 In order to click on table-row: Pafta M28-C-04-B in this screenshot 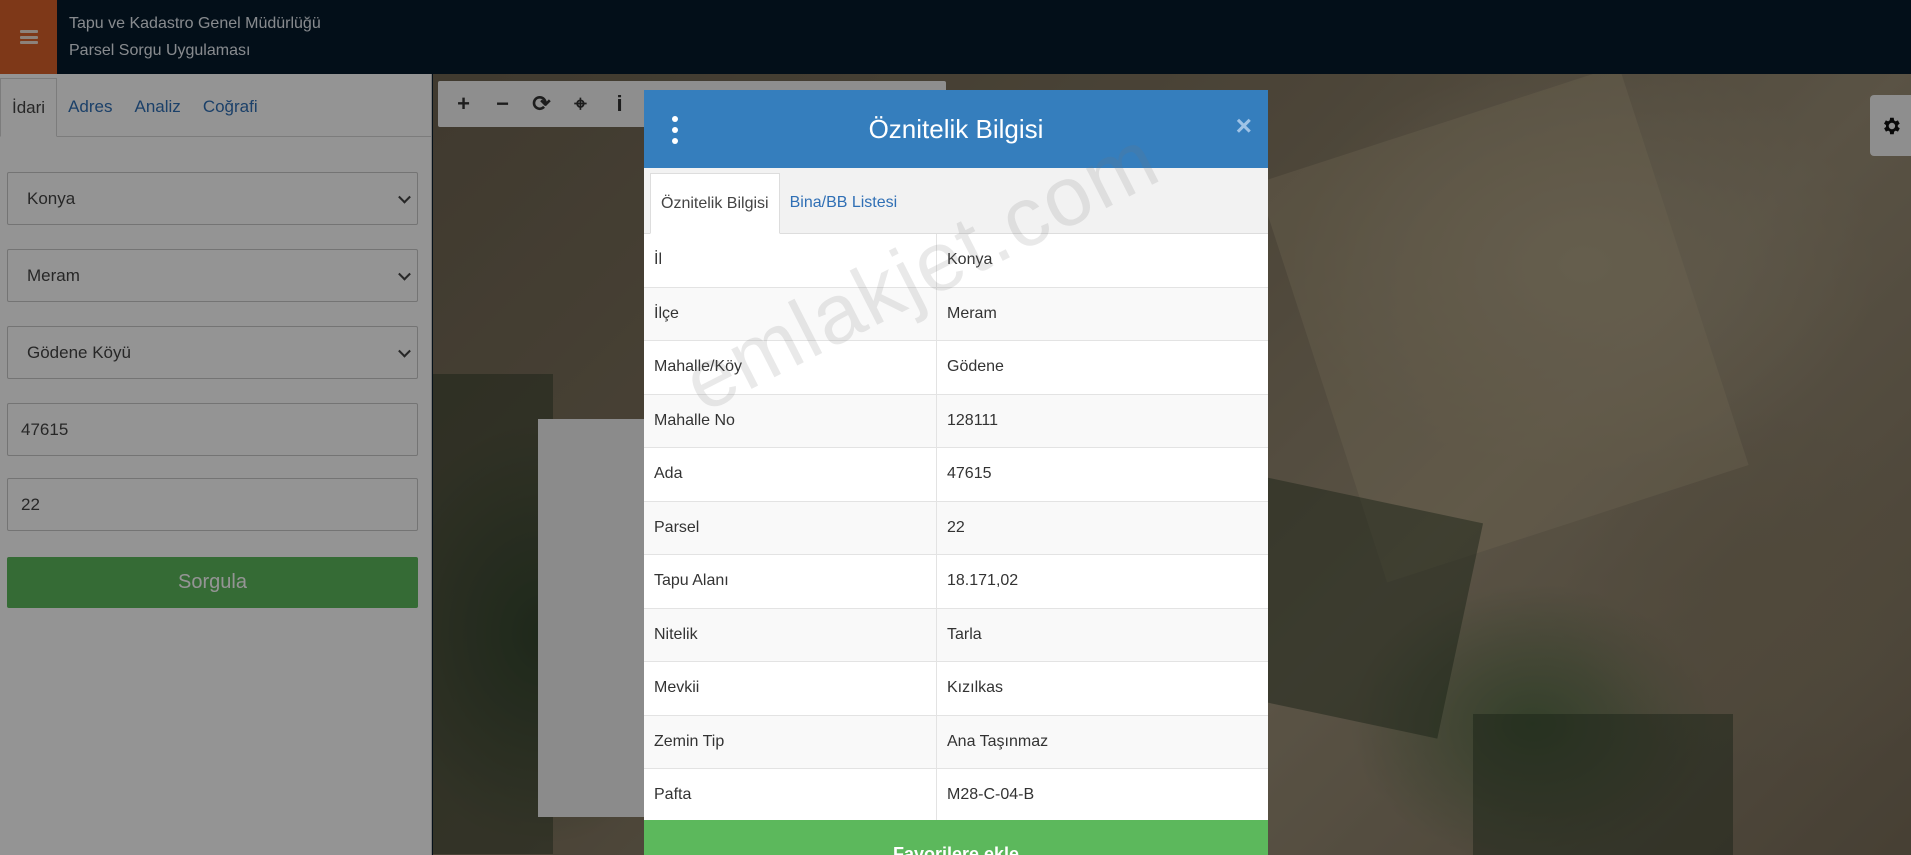, I will do `click(956, 796)`.